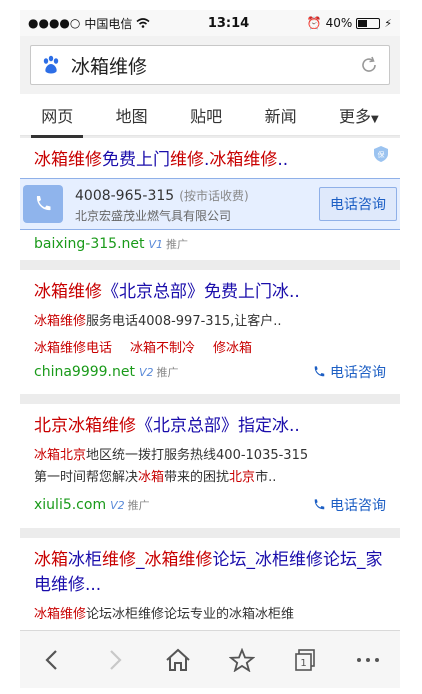 The image size is (422, 694). Describe the element at coordinates (210, 204) in the screenshot. I see `call-box: 4008-965-315 (按市话收费) 北京宏盛茂业燃气具有限公司 电话咨询` at that location.